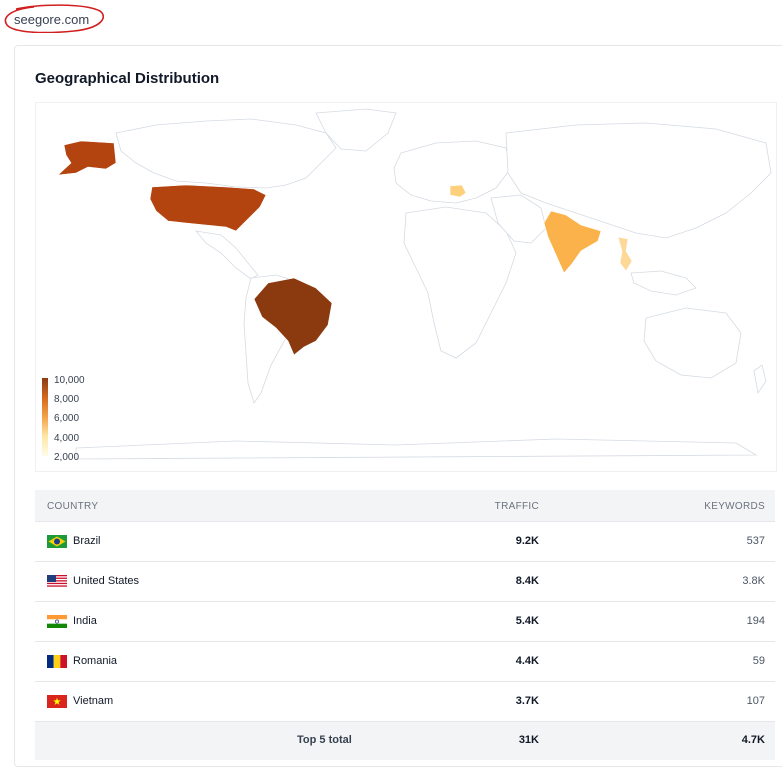  Describe the element at coordinates (67, 418) in the screenshot. I see `legend-label: 6,000` at that location.